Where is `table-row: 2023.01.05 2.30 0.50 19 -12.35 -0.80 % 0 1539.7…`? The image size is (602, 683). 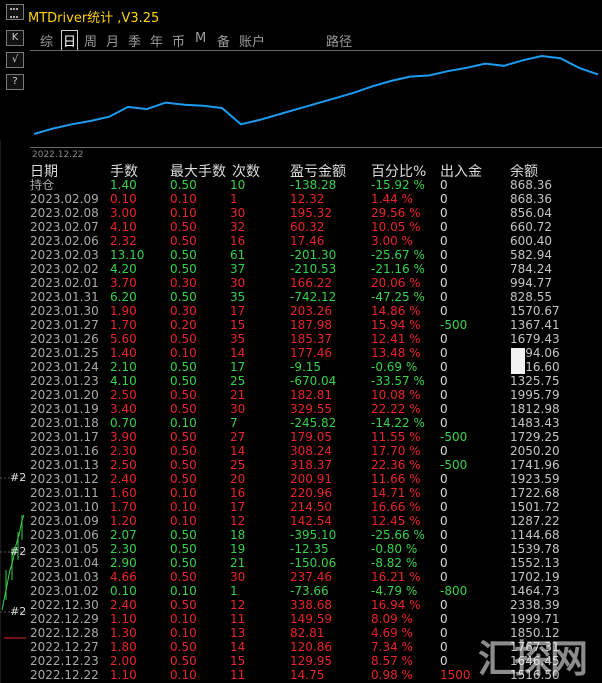 table-row: 2023.01.05 2.30 0.50 19 -12.35 -0.80 % 0 1539.7… is located at coordinates (310, 549).